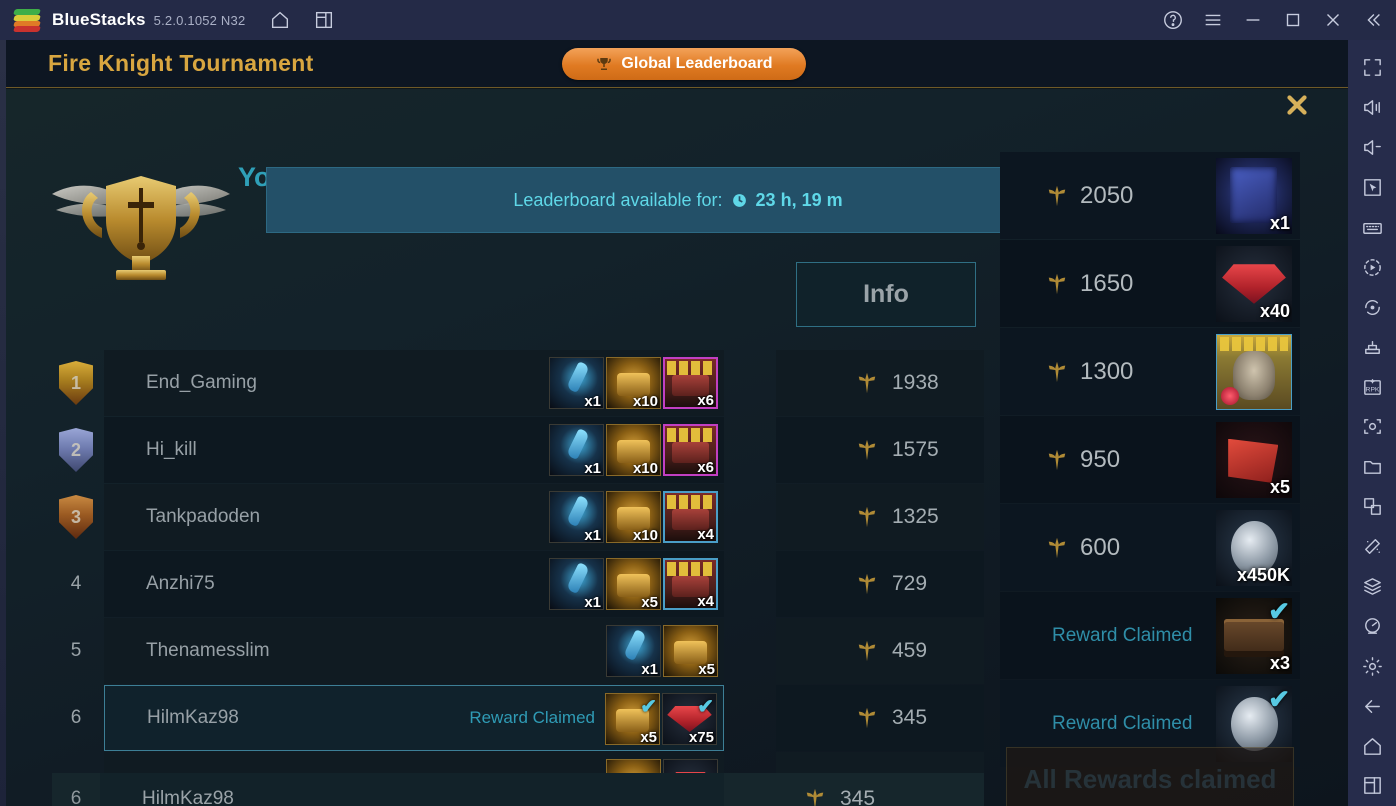 The image size is (1396, 806). Describe the element at coordinates (76, 717) in the screenshot. I see `rank-number: 6` at that location.